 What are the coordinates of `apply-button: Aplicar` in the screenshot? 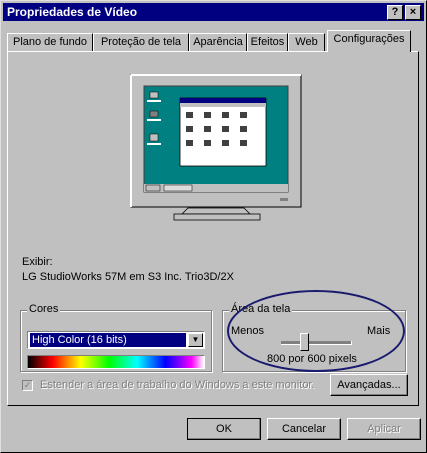 It's located at (384, 429).